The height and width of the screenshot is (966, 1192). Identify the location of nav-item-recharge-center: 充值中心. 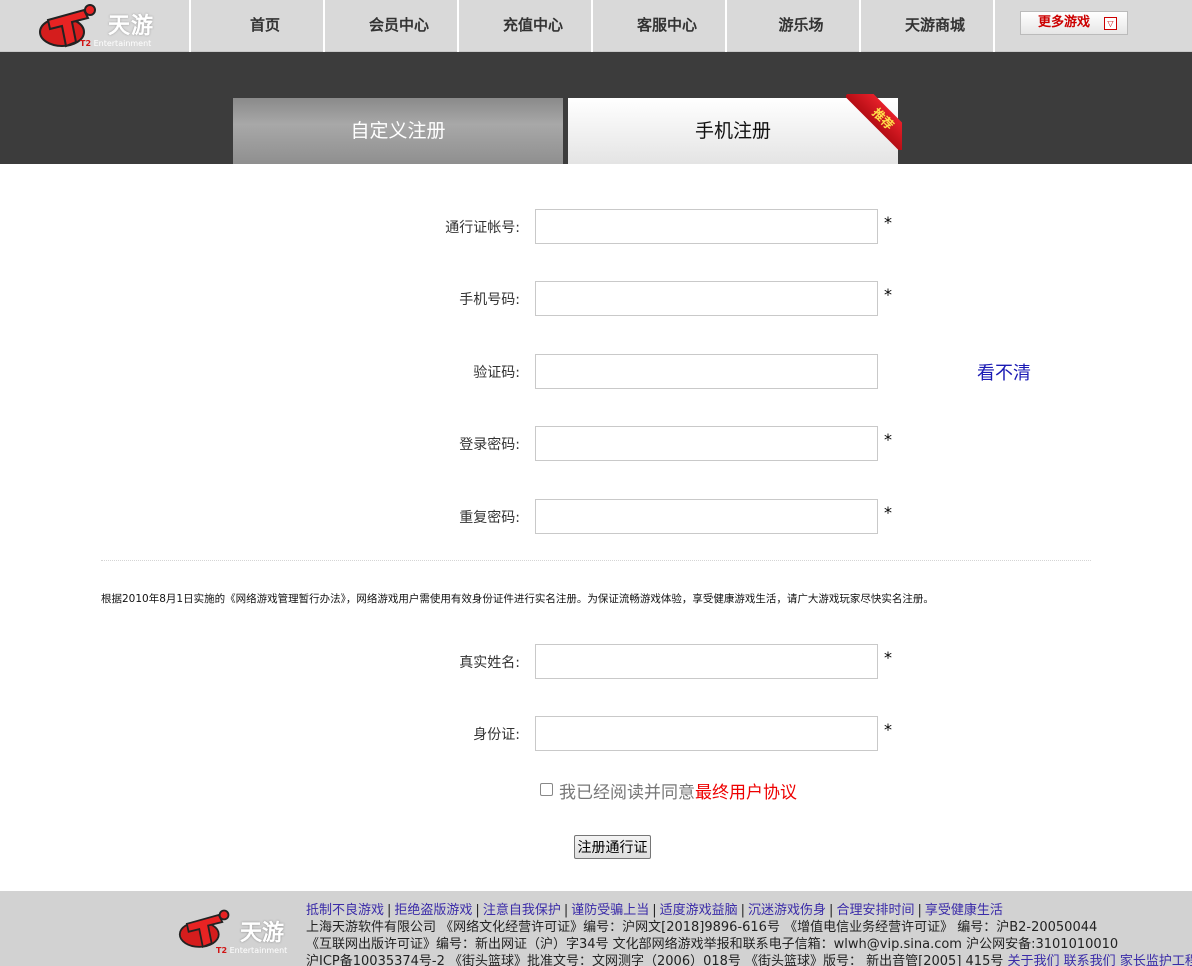
(533, 26).